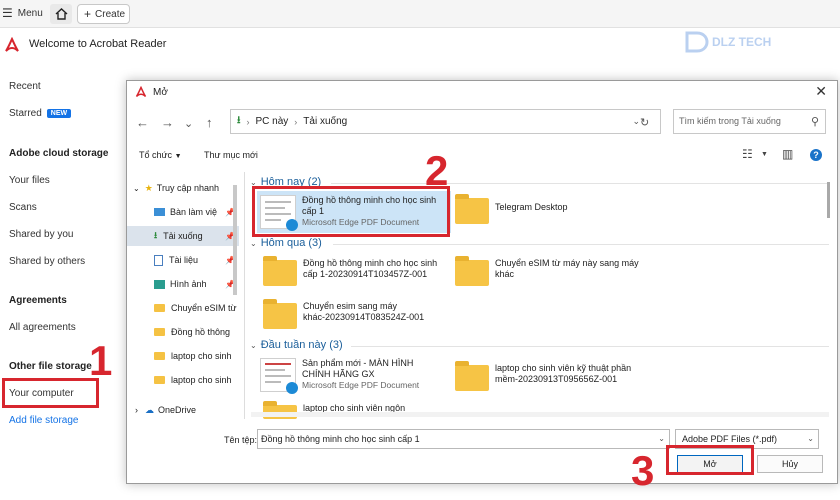 Image resolution: width=840 pixels, height=500 pixels. I want to click on sidebar-item-your-files: Your files, so click(29, 180).